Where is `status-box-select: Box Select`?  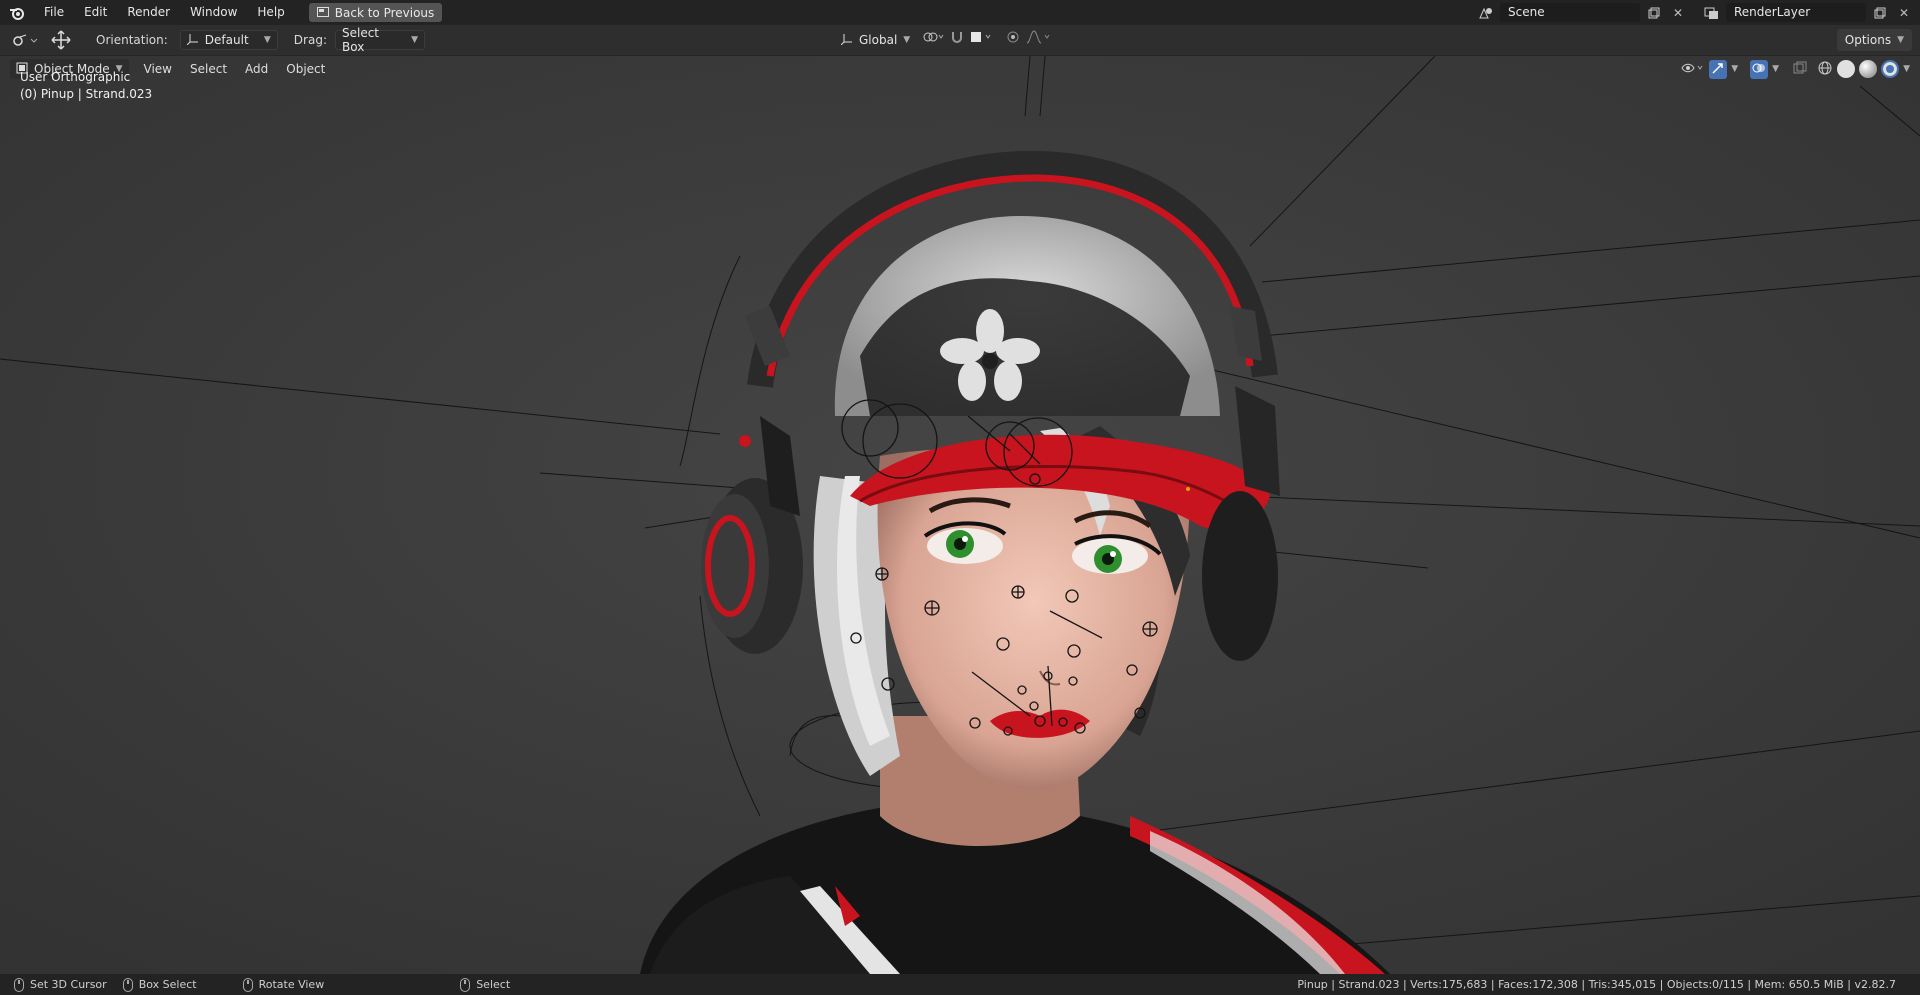 status-box-select: Box Select is located at coordinates (160, 984).